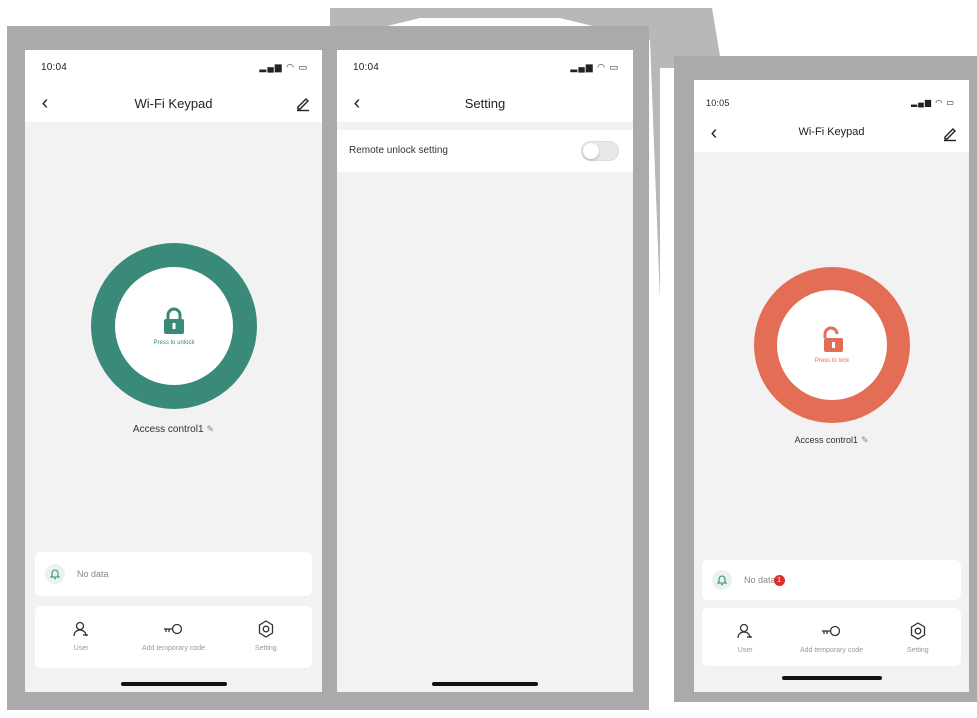 The width and height of the screenshot is (977, 718). Describe the element at coordinates (591, 151) in the screenshot. I see `toggle-knob` at that location.